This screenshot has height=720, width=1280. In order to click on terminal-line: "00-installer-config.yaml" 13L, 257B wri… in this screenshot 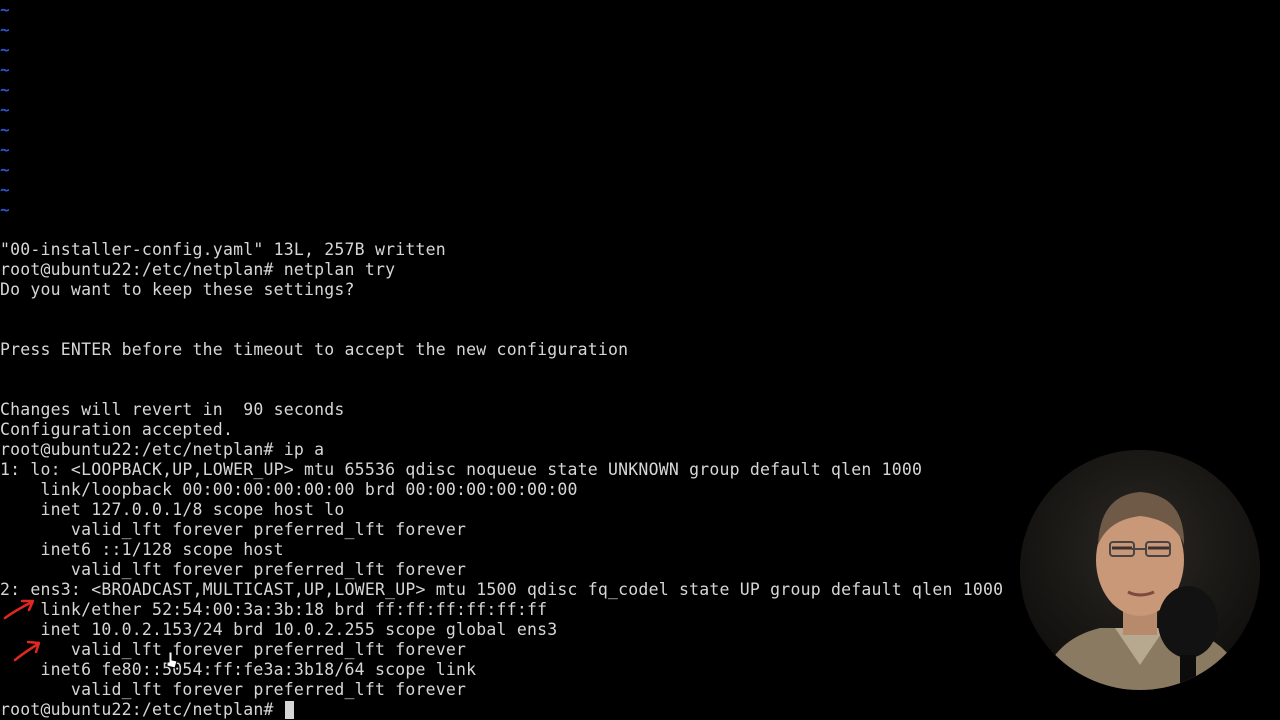, I will do `click(223, 249)`.